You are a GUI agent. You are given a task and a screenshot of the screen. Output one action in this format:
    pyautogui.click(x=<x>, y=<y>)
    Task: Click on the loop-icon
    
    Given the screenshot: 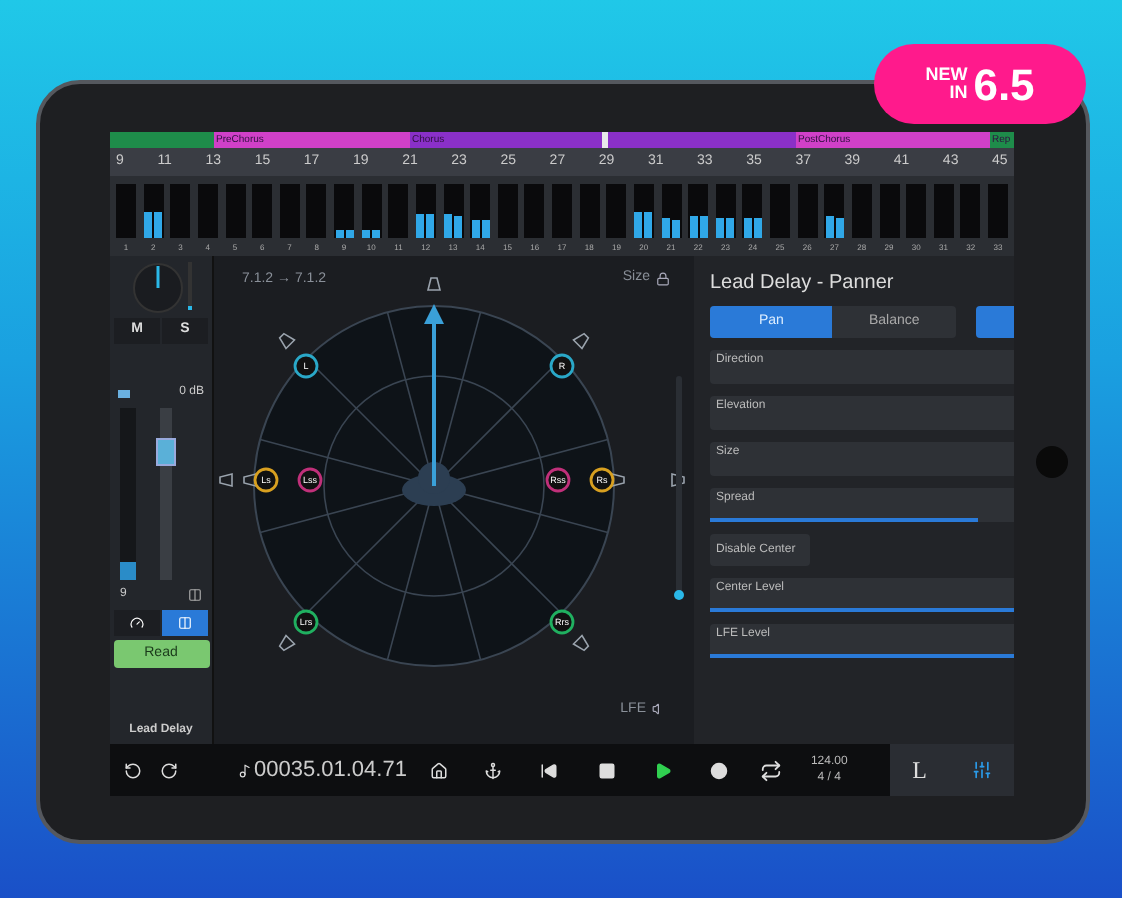 What is the action you would take?
    pyautogui.click(x=771, y=770)
    